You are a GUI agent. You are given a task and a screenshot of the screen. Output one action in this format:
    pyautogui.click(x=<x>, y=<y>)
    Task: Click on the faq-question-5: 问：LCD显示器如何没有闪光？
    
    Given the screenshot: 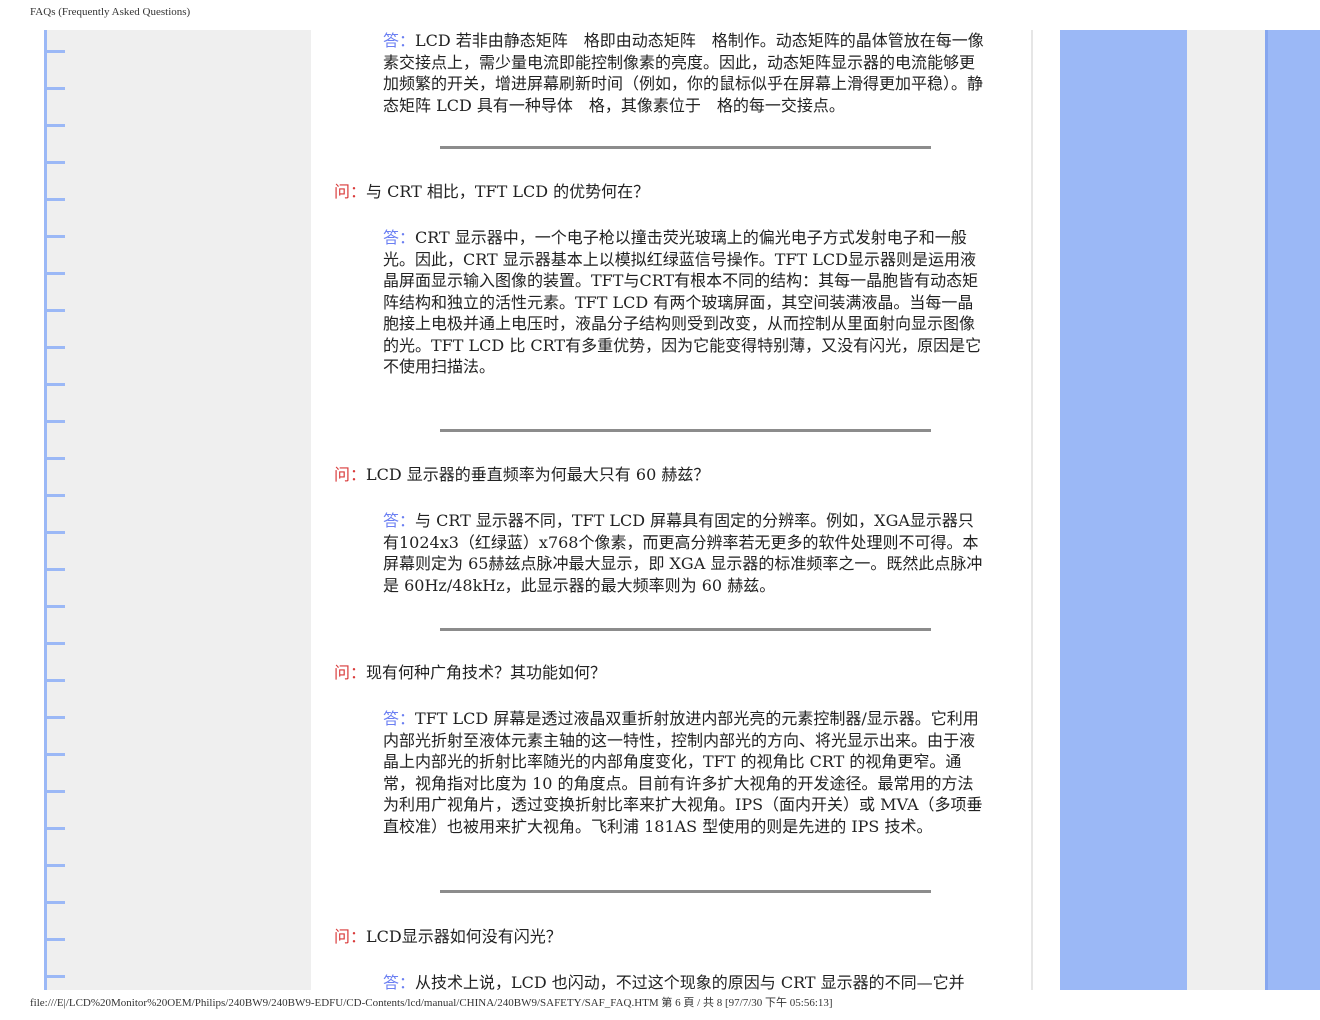 What is the action you would take?
    pyautogui.click(x=448, y=937)
    